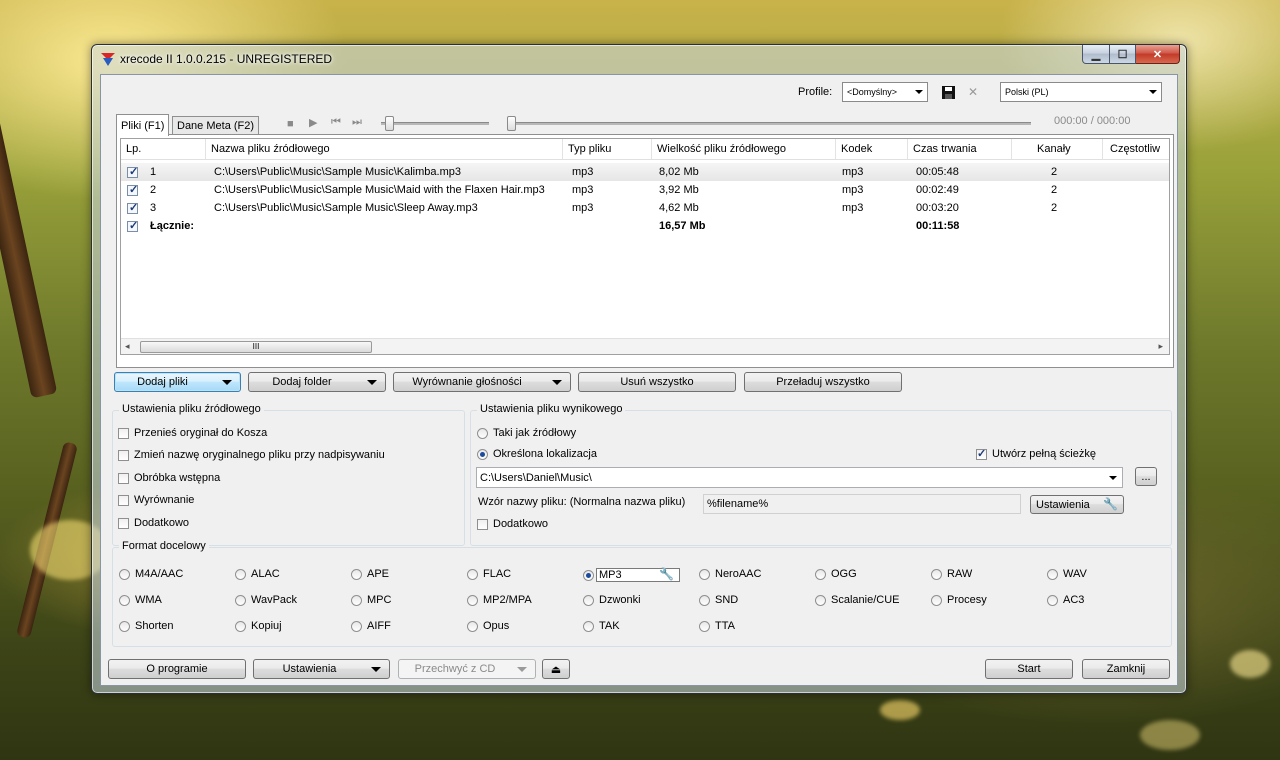  I want to click on format-radio-wav: WAV, so click(1067, 574).